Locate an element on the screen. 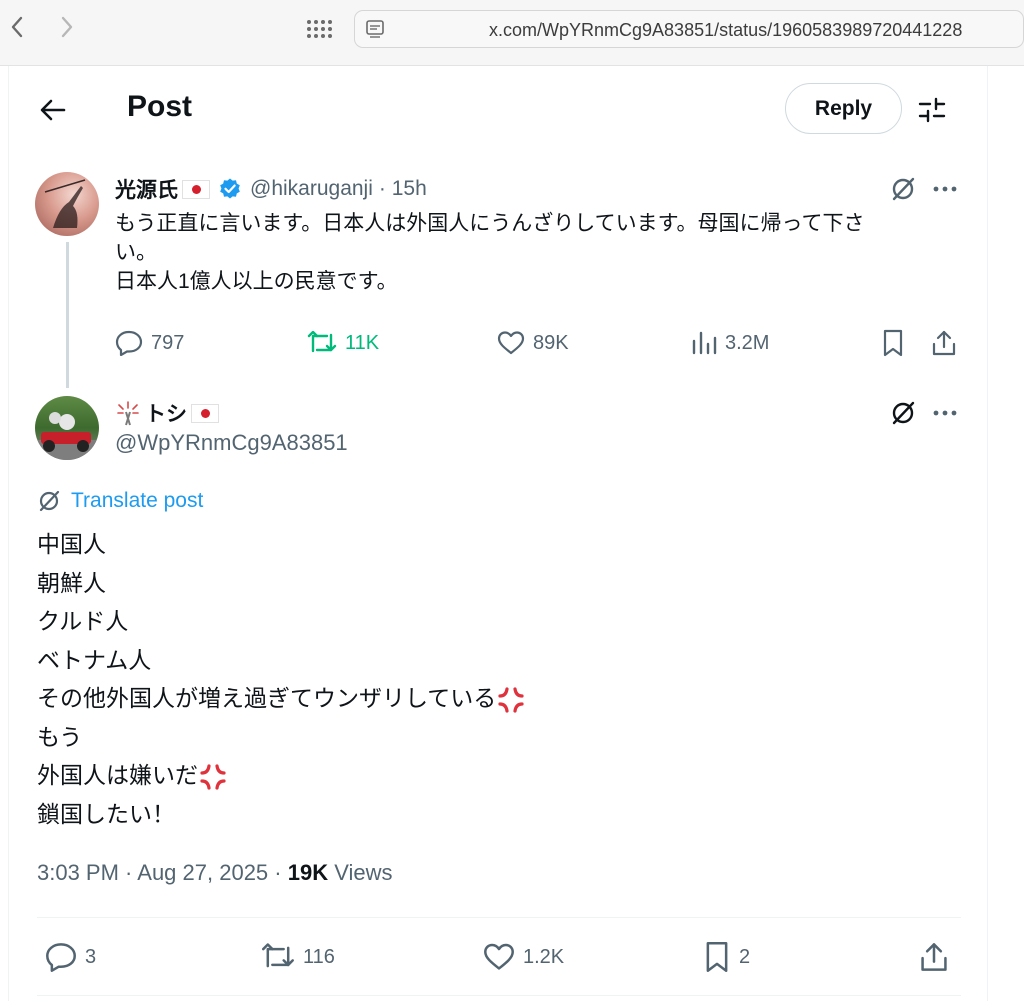  repost-action: 11K is located at coordinates (343, 343).